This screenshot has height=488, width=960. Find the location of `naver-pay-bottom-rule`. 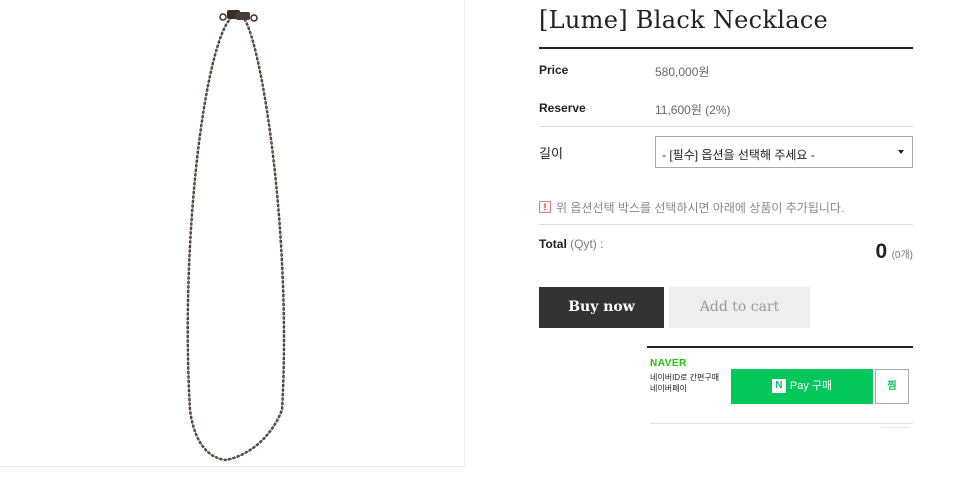

naver-pay-bottom-rule is located at coordinates (781, 423).